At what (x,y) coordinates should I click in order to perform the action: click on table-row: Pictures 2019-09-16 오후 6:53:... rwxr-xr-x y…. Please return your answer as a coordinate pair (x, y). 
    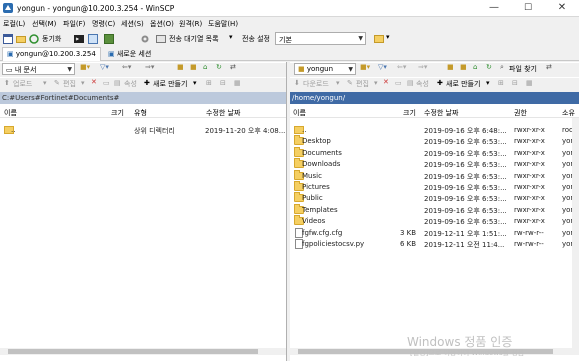
    Looking at the image, I should click on (434, 187).